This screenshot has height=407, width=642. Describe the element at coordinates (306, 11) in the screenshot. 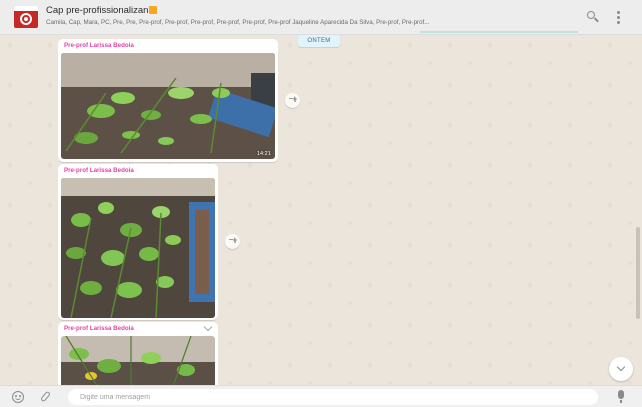

I see `chat-title: Cap pre-profissionalizan` at that location.